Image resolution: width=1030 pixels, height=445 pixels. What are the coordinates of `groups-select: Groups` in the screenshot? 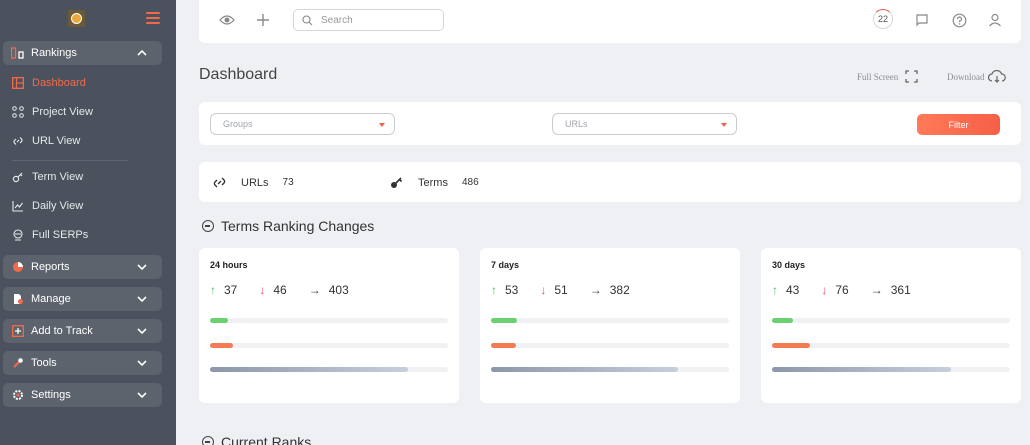 It's located at (302, 124).